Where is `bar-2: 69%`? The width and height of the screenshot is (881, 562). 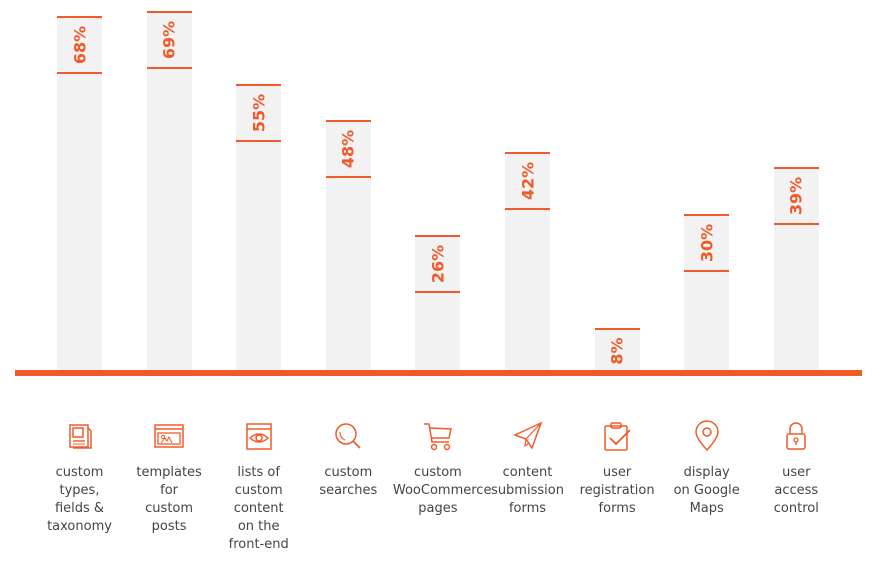 bar-2: 69% is located at coordinates (169, 190).